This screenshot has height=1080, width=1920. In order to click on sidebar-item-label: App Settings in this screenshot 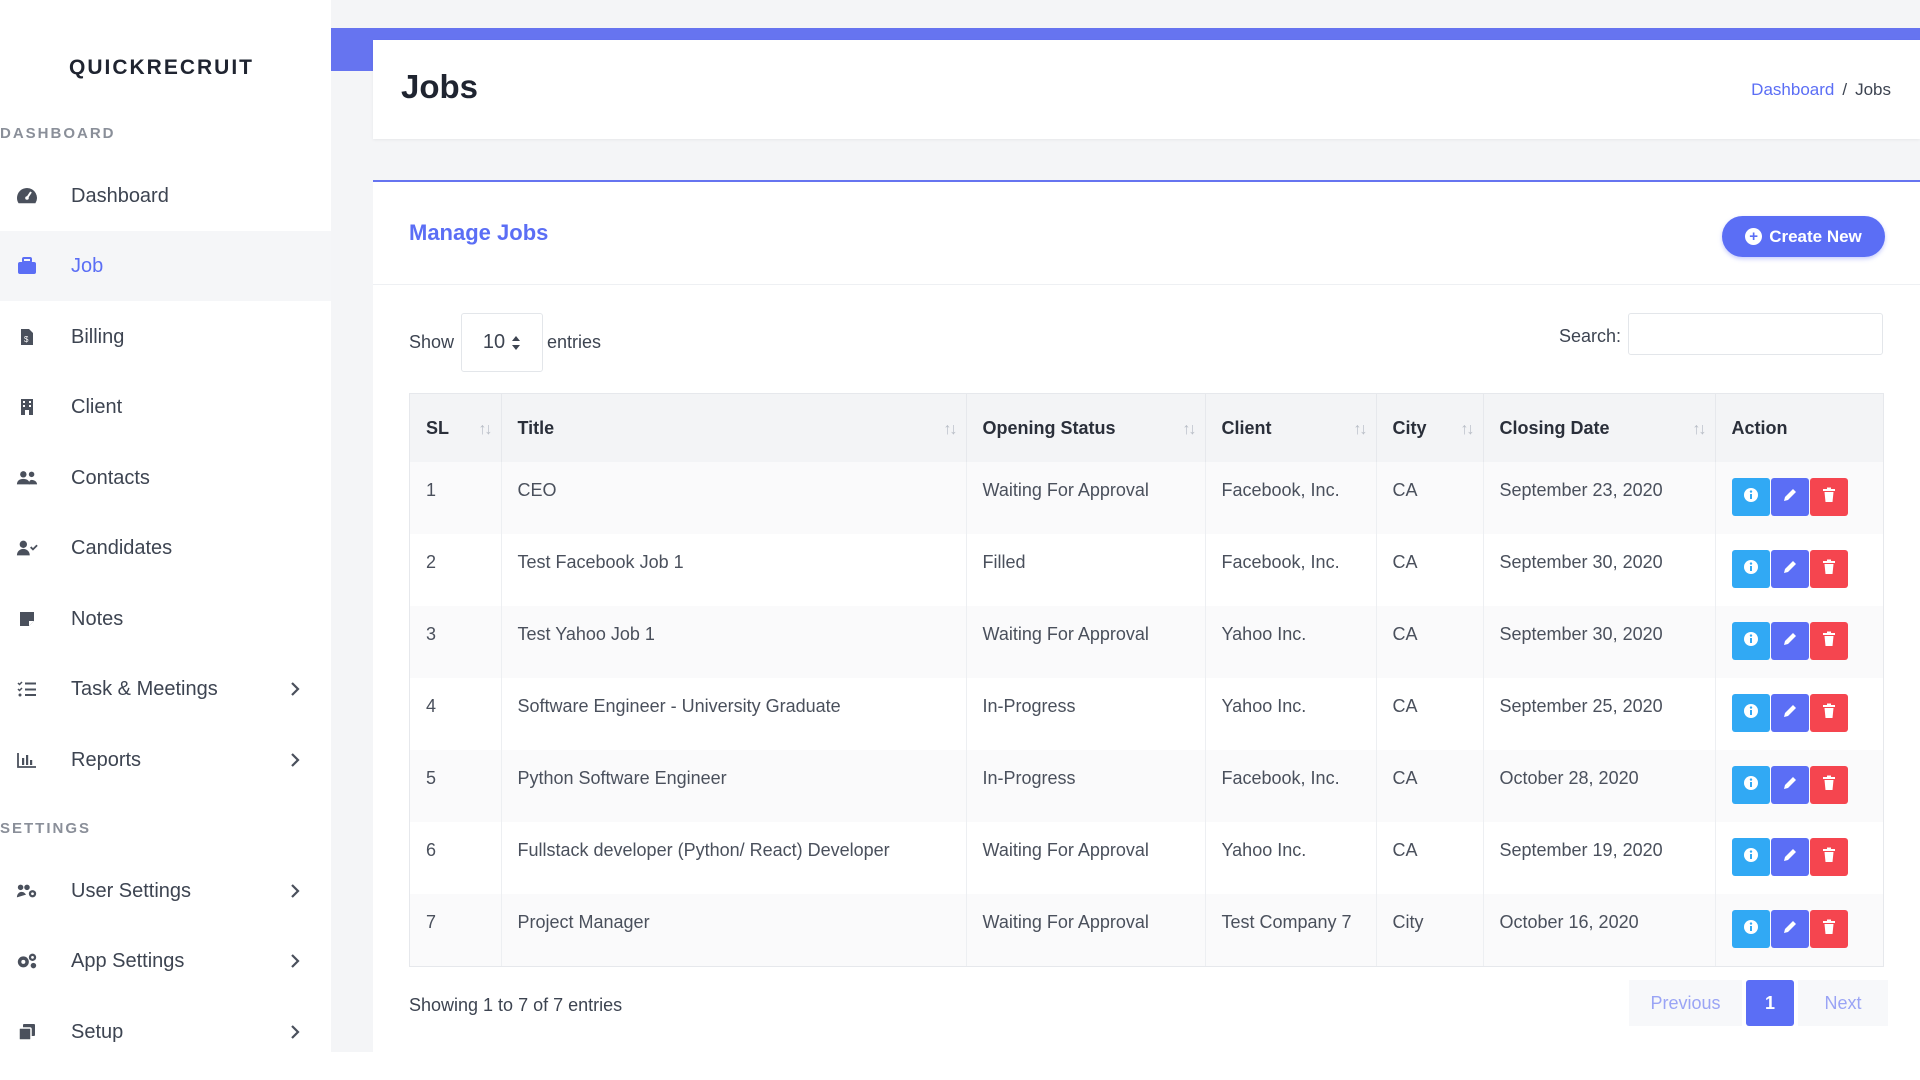, I will do `click(128, 960)`.